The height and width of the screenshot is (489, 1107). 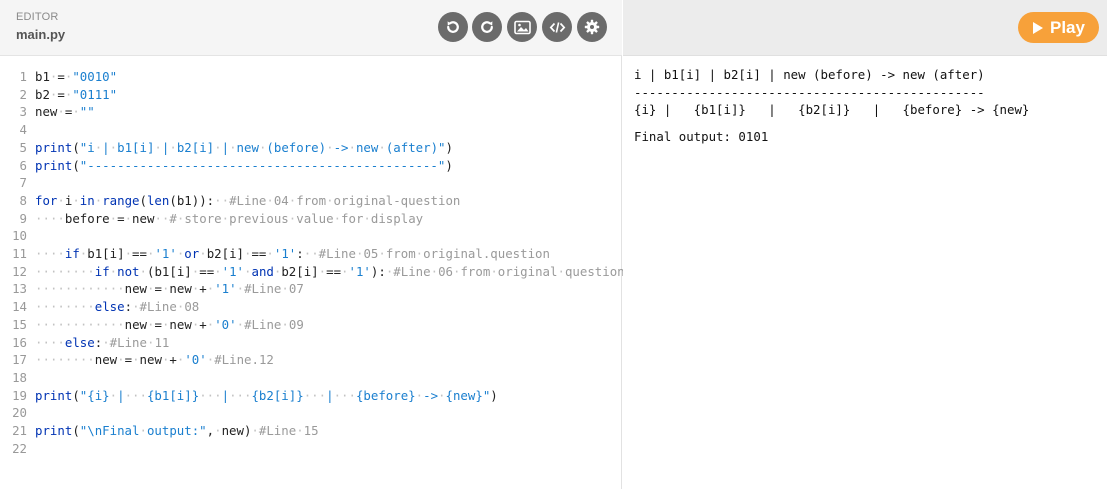 What do you see at coordinates (327, 343) in the screenshot?
I see `code-text: ····else:·#Line·11` at bounding box center [327, 343].